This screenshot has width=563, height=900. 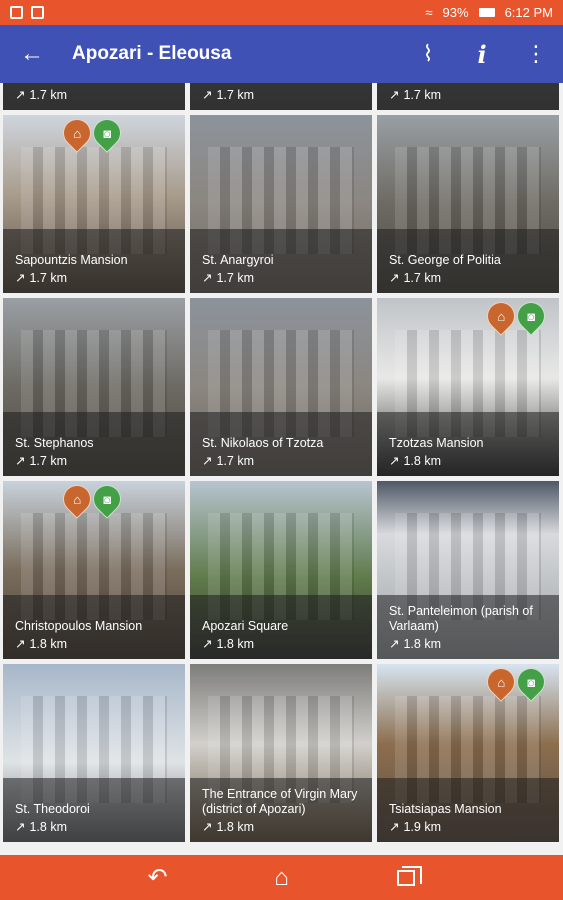 What do you see at coordinates (281, 387) in the screenshot?
I see `poi-tile: St. Nikolaos of Tzotza ↗ 1.7 km` at bounding box center [281, 387].